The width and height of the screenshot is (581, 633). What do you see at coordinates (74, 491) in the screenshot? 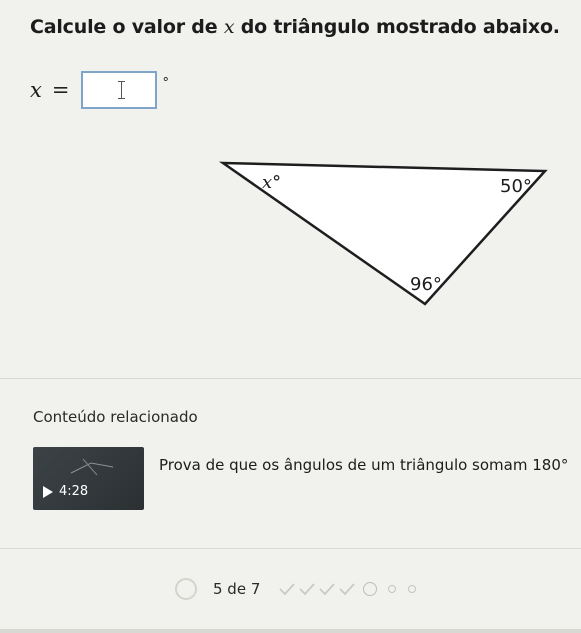
I see `video-duration: 4:28` at bounding box center [74, 491].